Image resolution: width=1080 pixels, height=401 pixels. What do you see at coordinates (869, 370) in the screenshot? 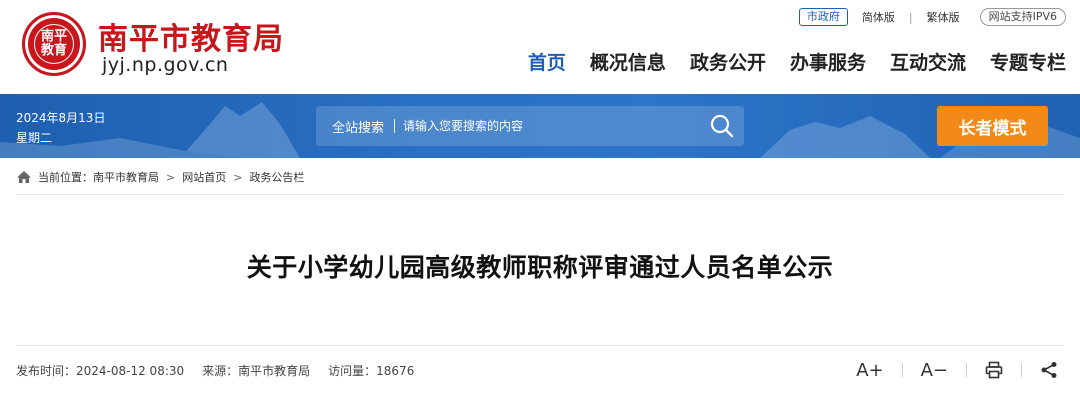
I see `font-increase-button: A+` at bounding box center [869, 370].